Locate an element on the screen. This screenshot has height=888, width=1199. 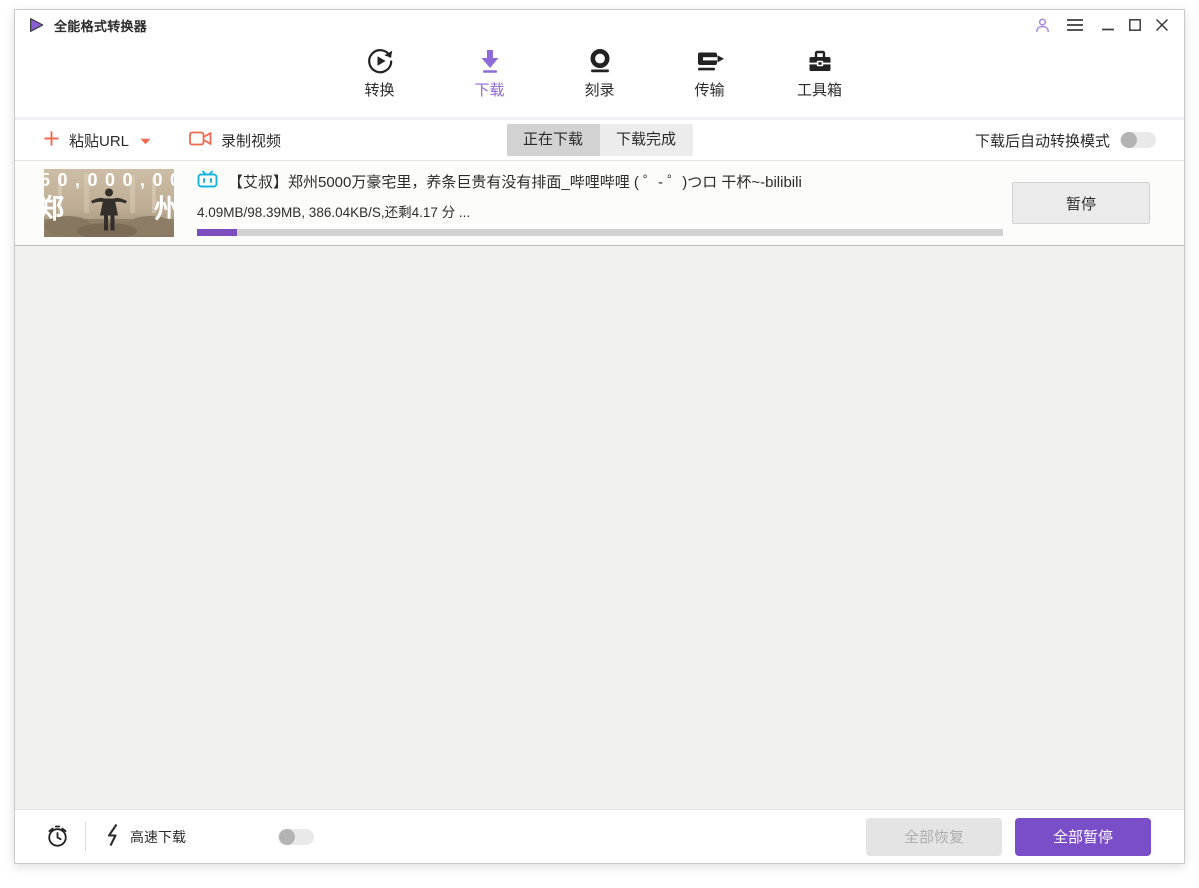
toolbar-right: 下载后自动转换模式 is located at coordinates (1065, 140).